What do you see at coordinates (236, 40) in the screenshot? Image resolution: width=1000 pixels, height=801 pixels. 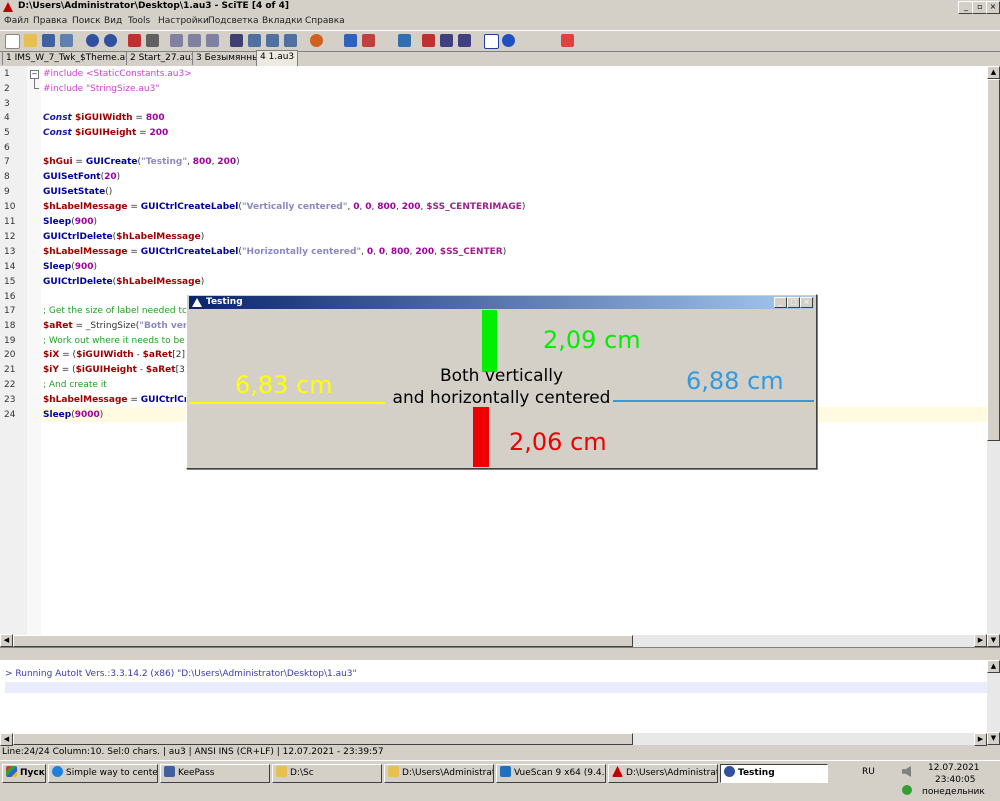 I see `find-icon` at bounding box center [236, 40].